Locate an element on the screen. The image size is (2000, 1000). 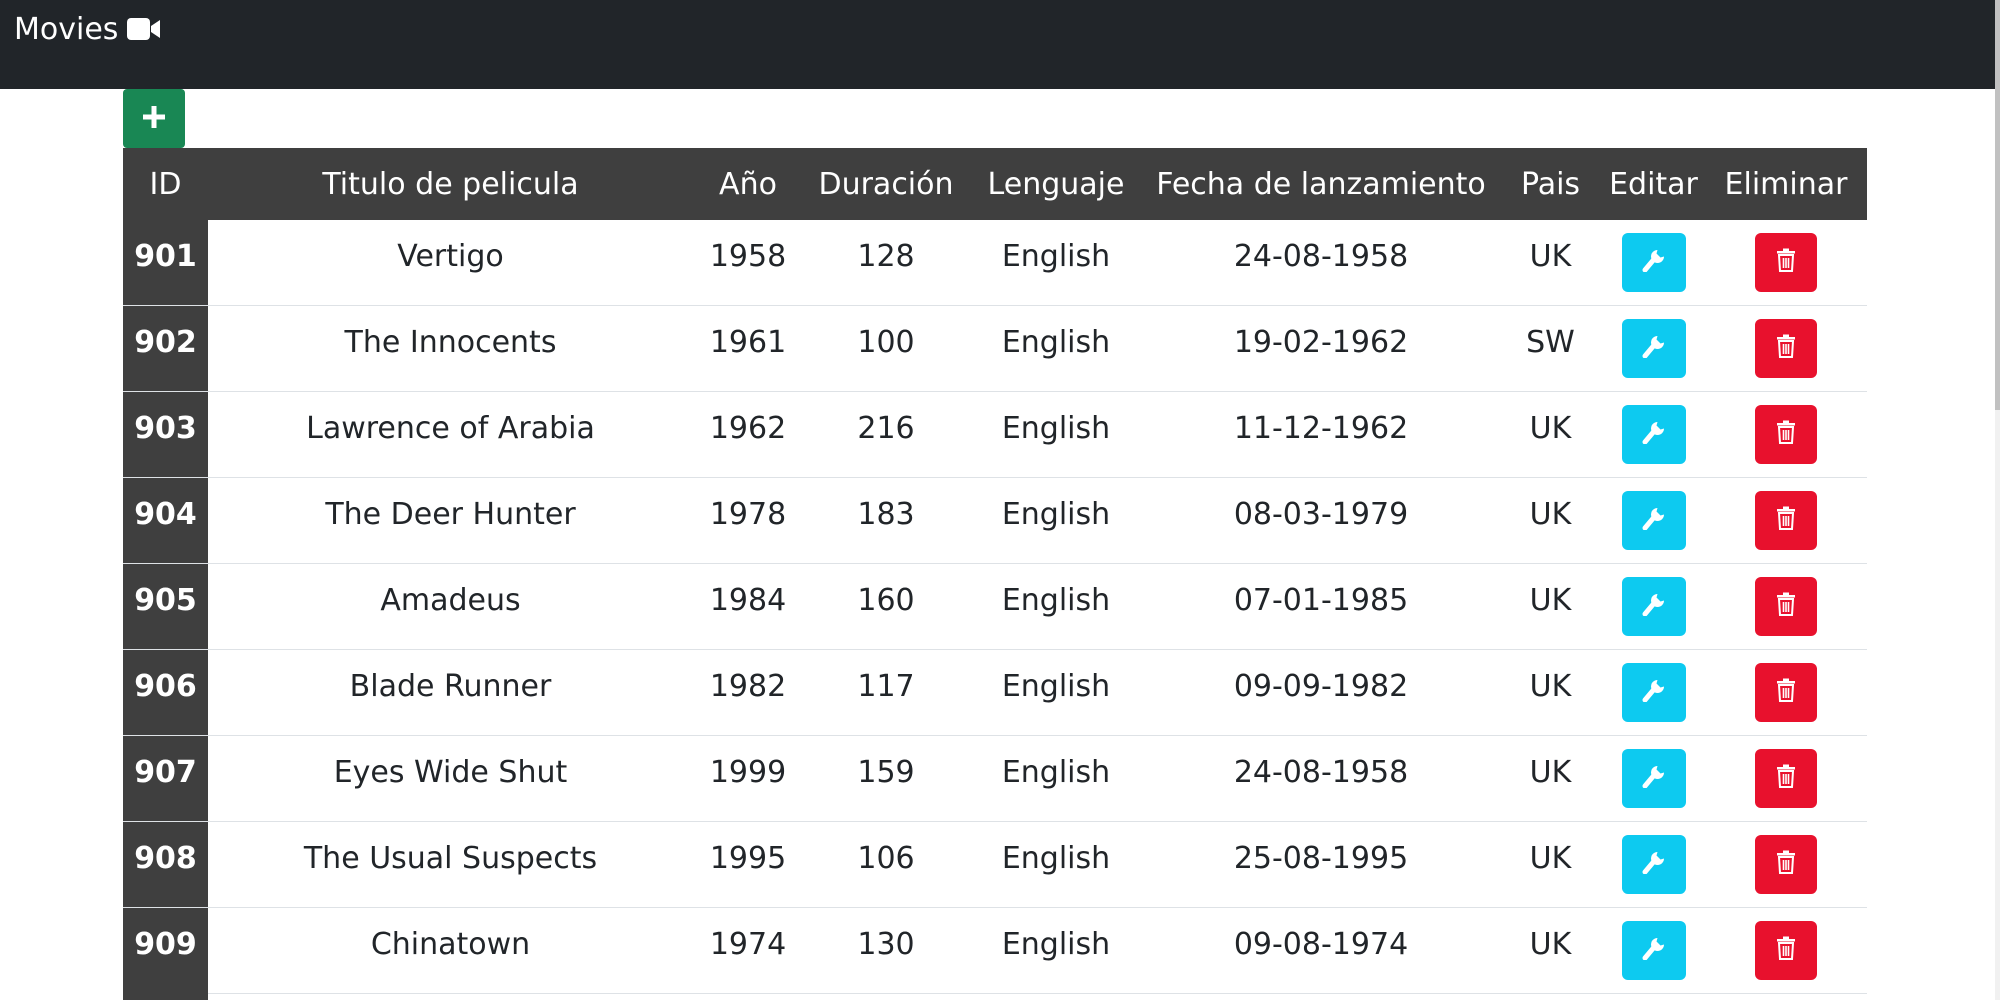
movie-release-date: 19-02-1962 is located at coordinates (1321, 342).